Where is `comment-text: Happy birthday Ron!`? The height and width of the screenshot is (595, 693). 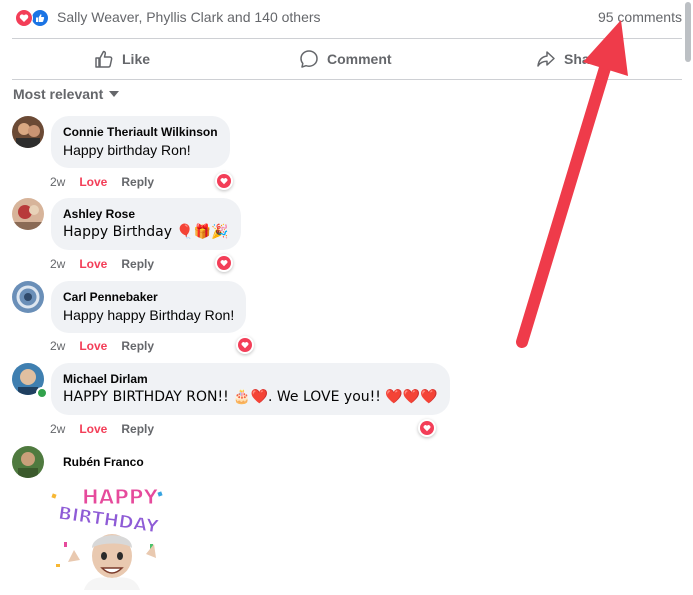
comment-text: Happy birthday Ron! is located at coordinates (127, 150).